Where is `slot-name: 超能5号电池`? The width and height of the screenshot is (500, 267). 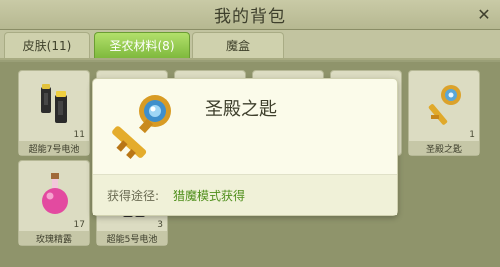
slot-name: 超能5号电池 is located at coordinates (132, 238).